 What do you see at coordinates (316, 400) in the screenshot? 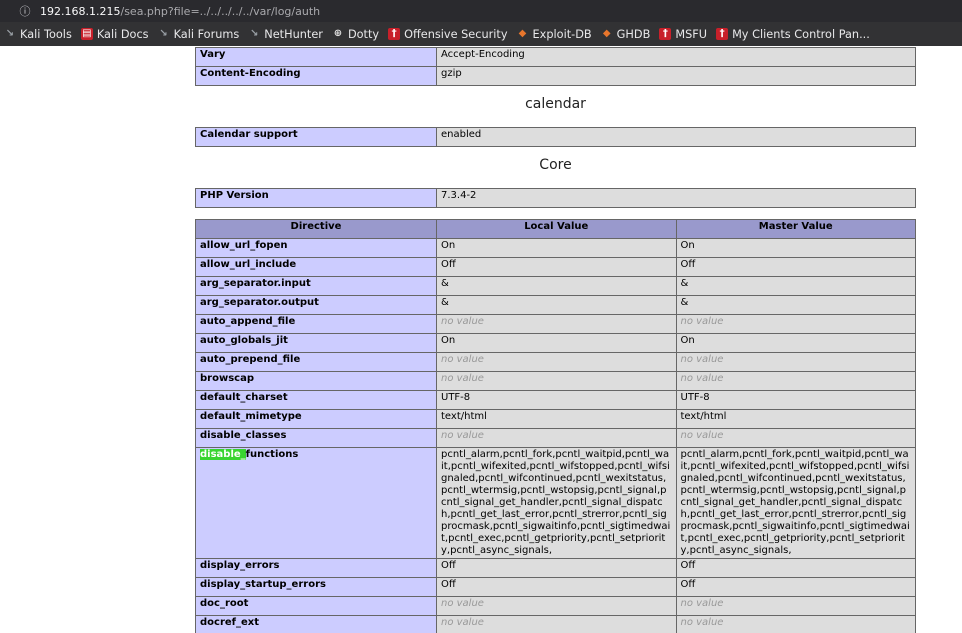
I see `directive-name: default_charset` at bounding box center [316, 400].